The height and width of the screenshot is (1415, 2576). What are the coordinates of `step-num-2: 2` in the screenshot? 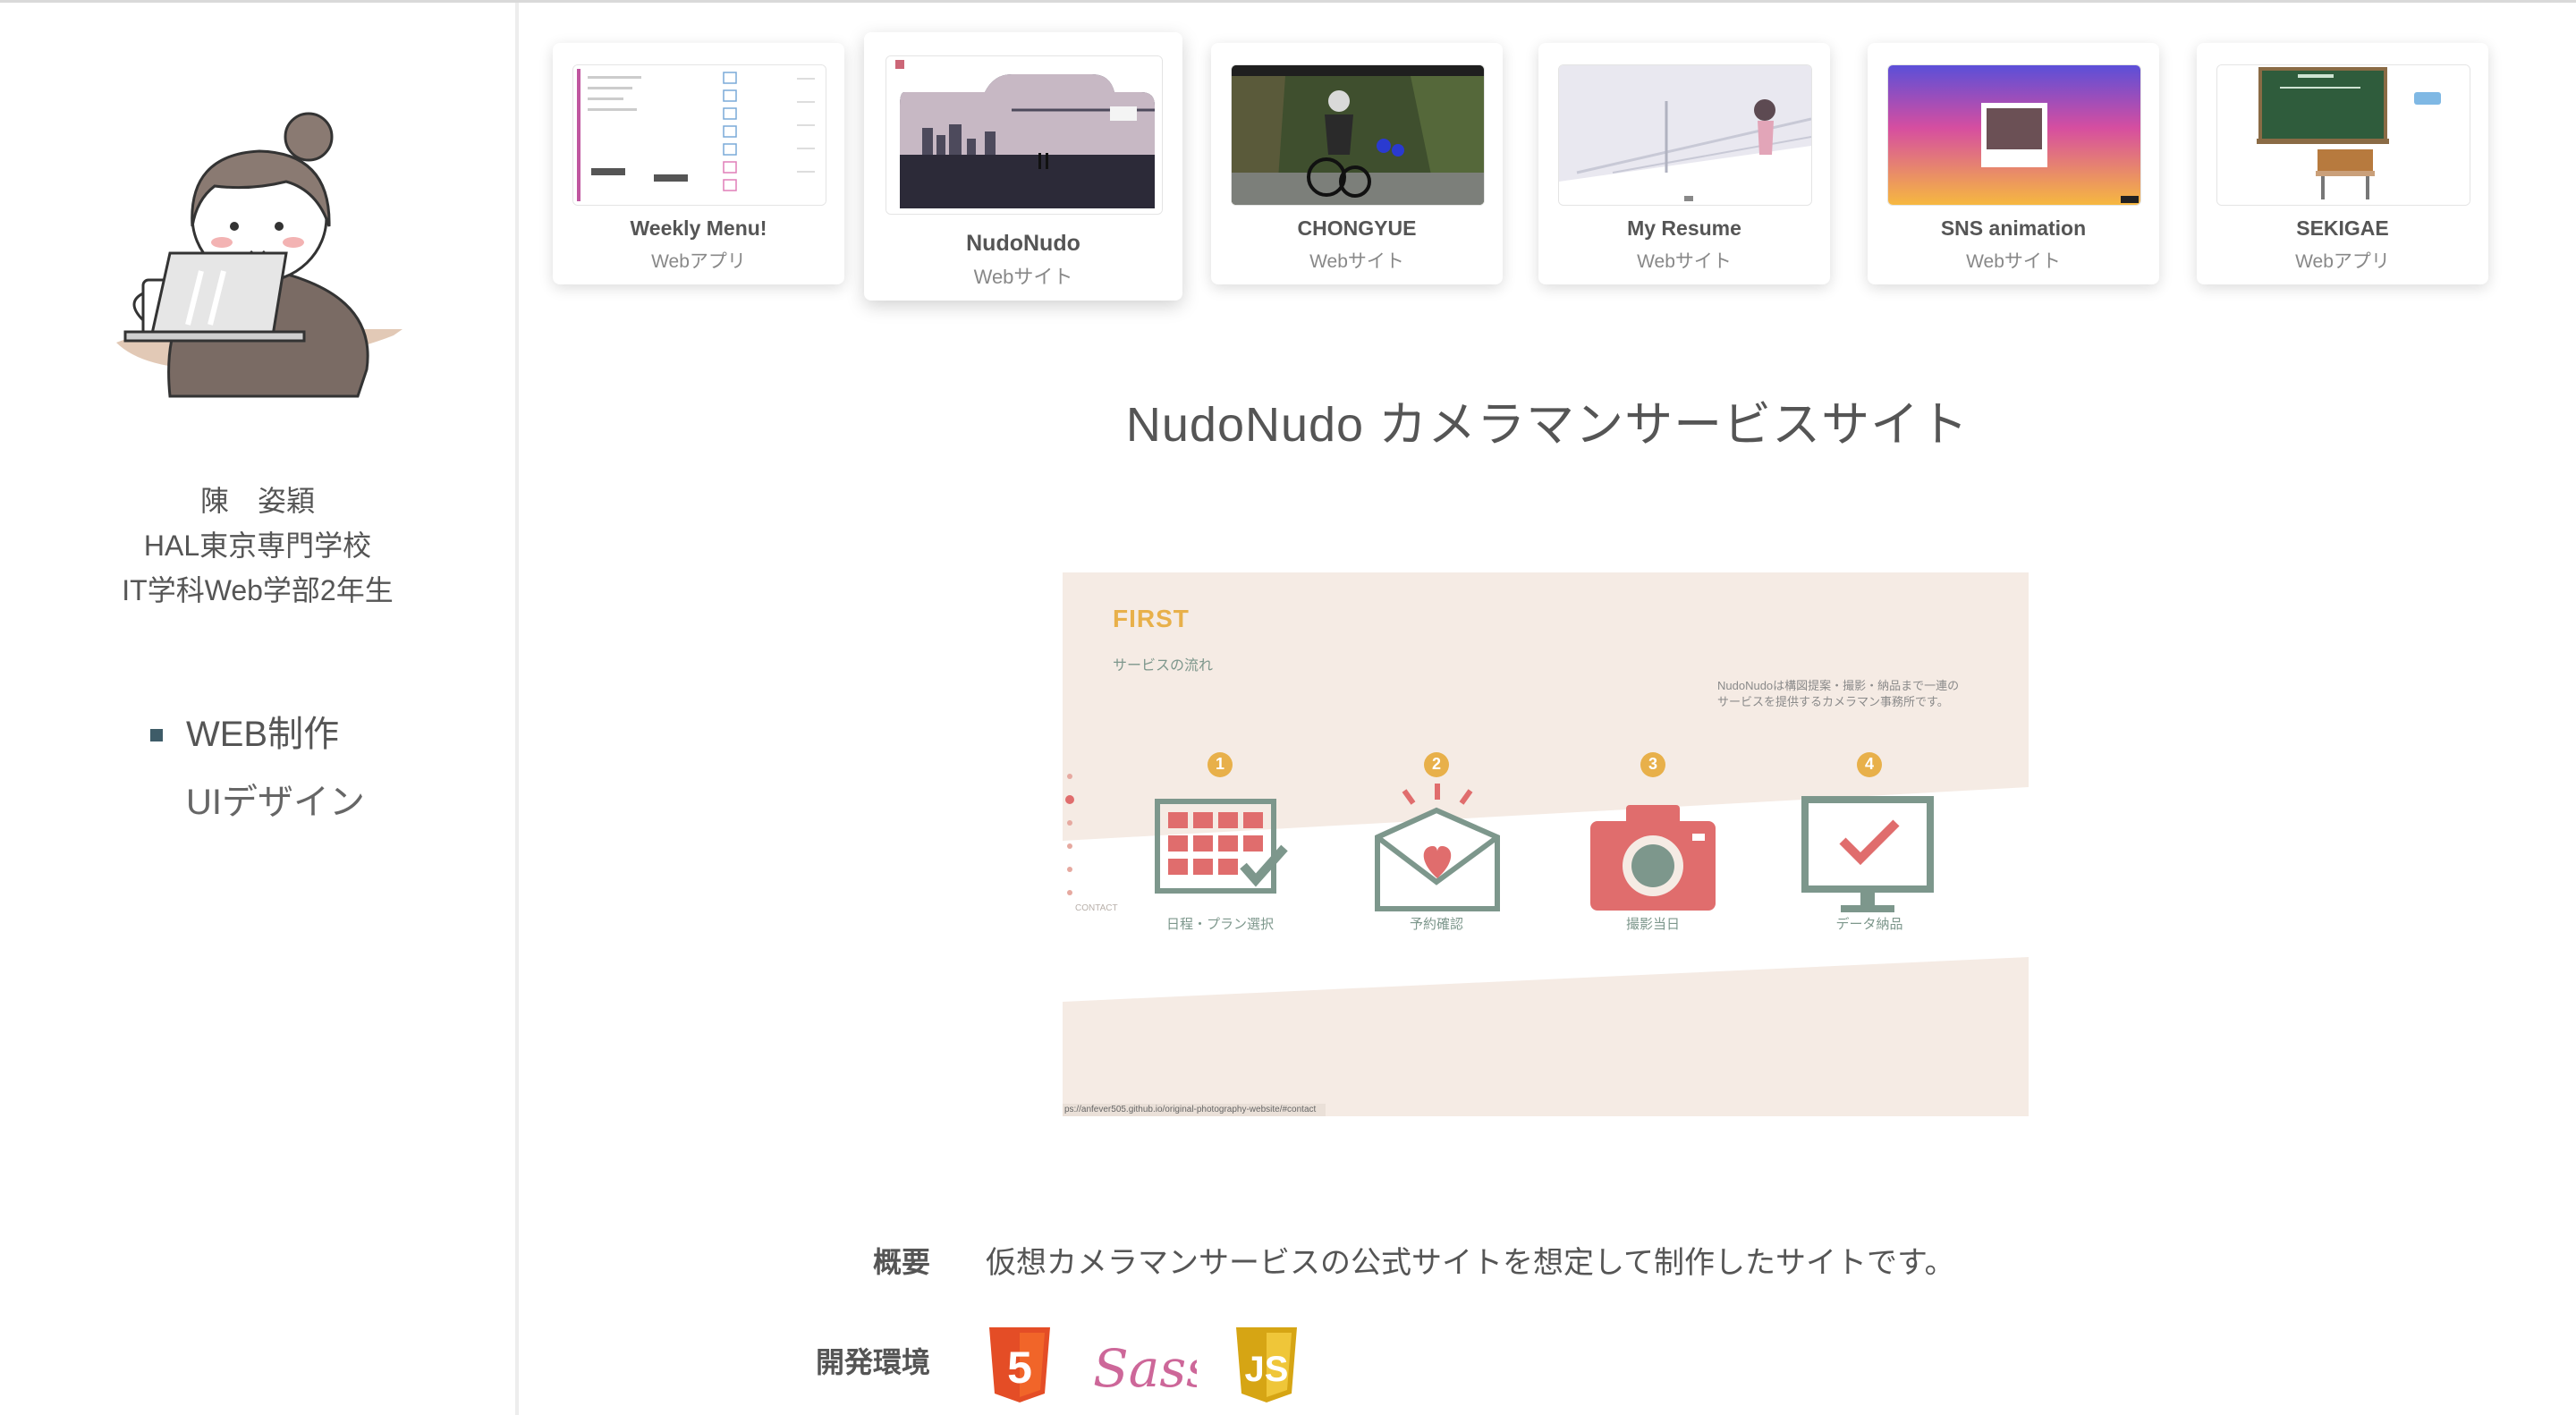 It's located at (1436, 764).